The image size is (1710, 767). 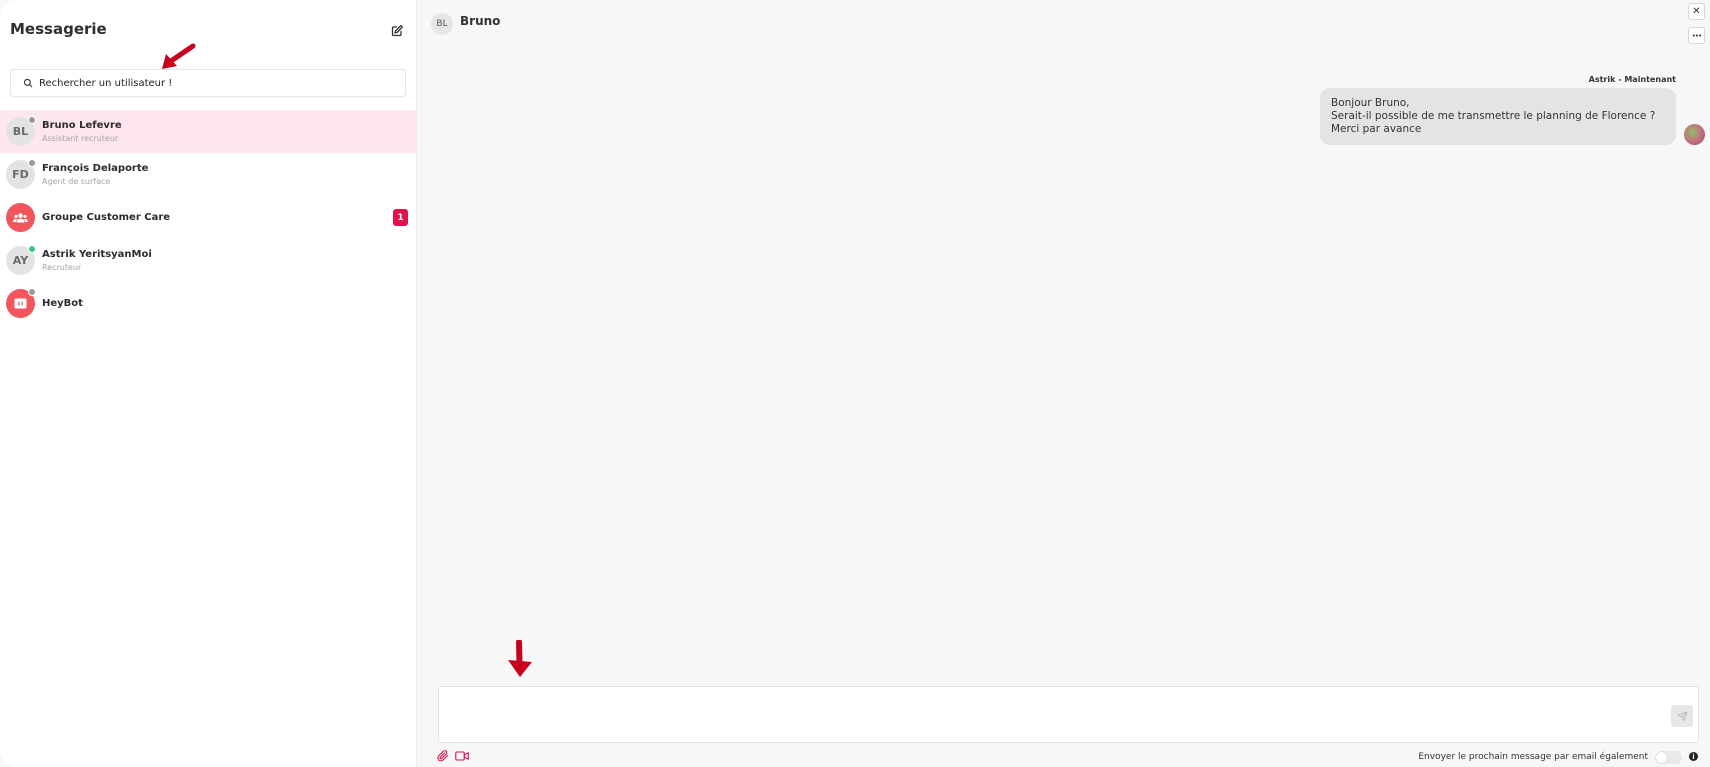 I want to click on close-button: ✕, so click(x=1696, y=11).